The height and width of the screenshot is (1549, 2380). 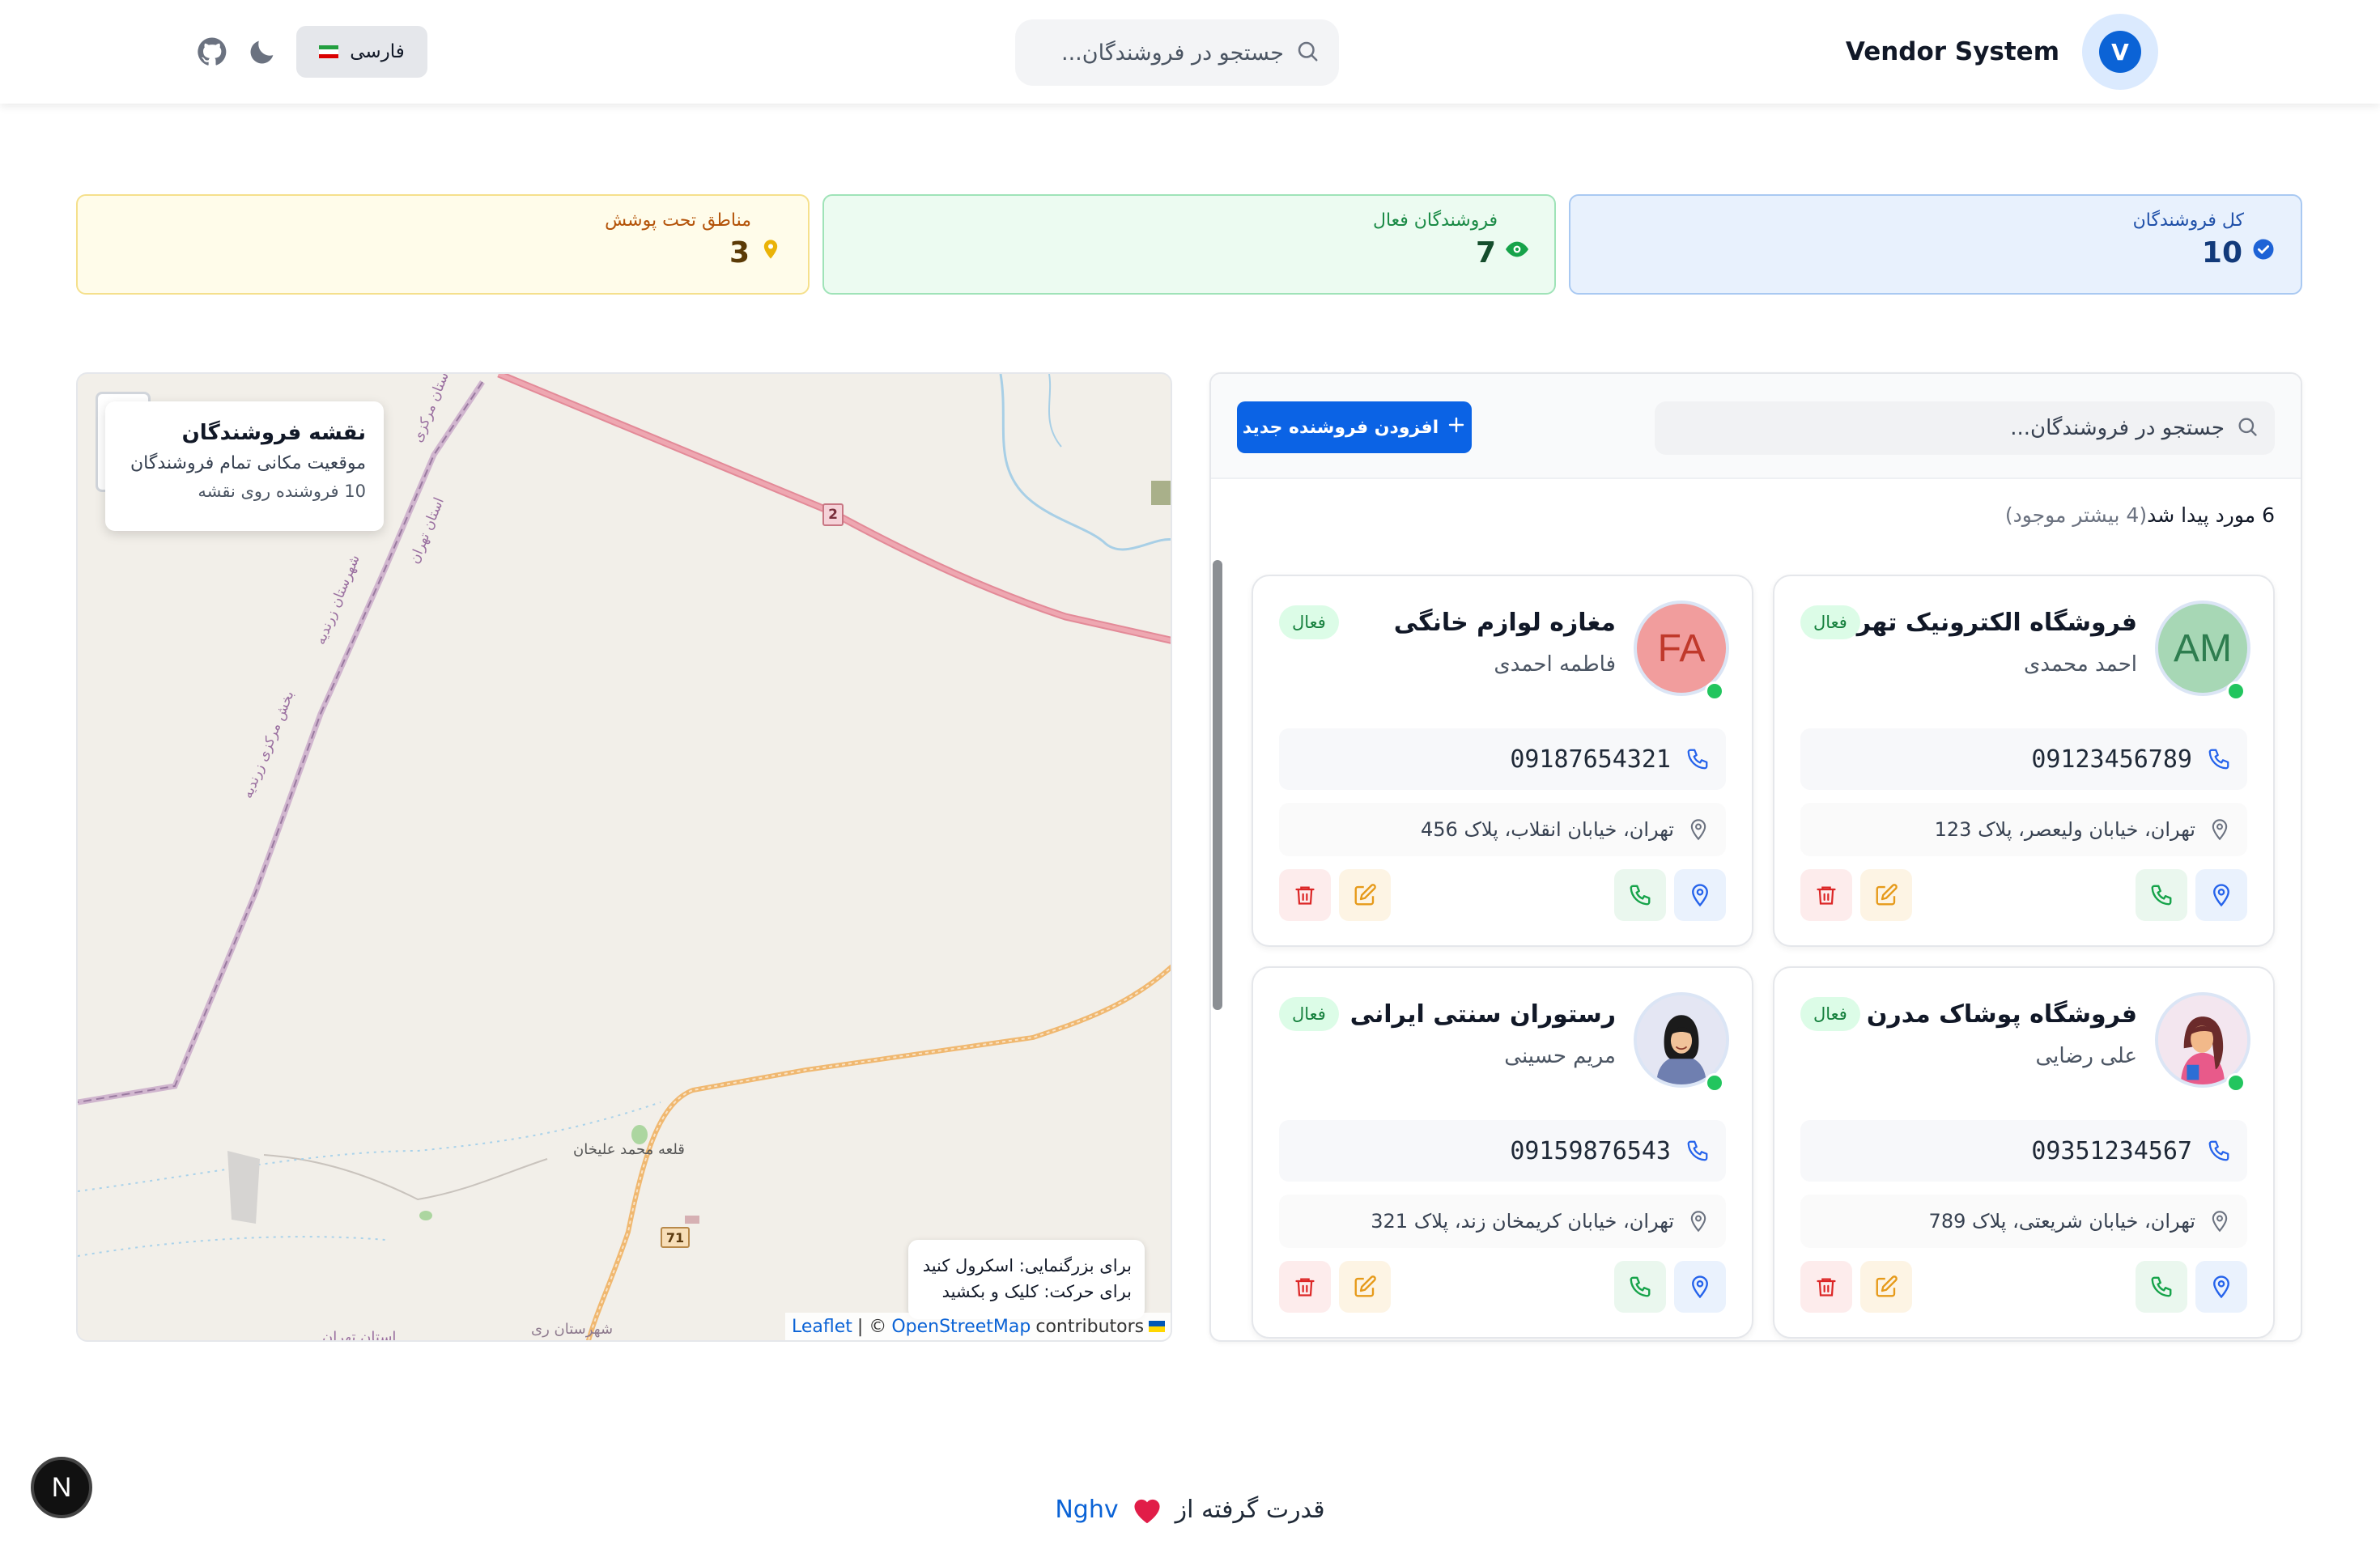 I want to click on map-label-village: قلعه محمد علیخان, so click(x=629, y=1149).